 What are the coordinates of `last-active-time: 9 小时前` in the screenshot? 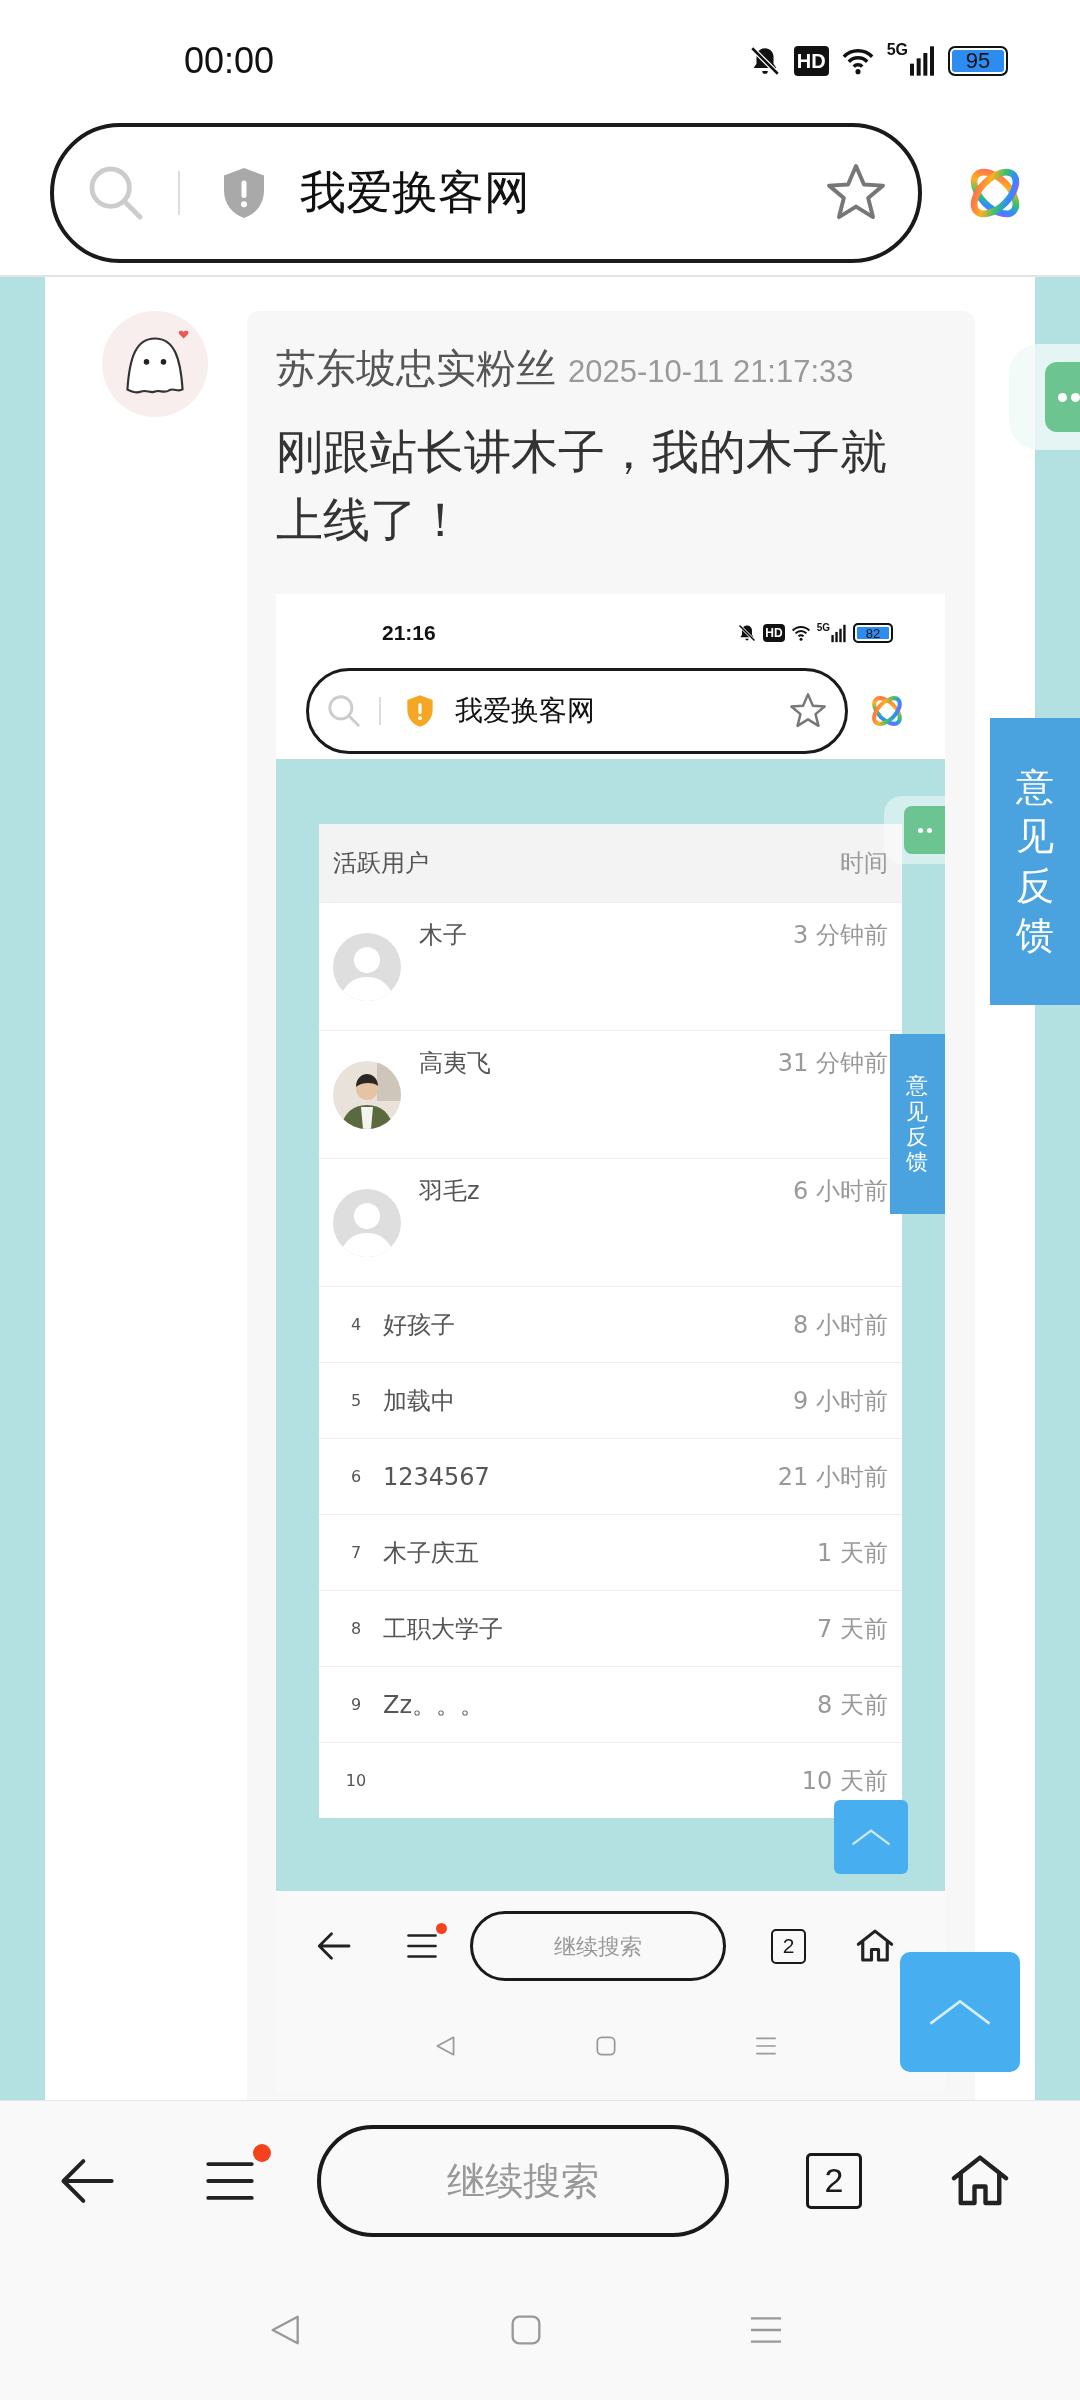 It's located at (840, 1401).